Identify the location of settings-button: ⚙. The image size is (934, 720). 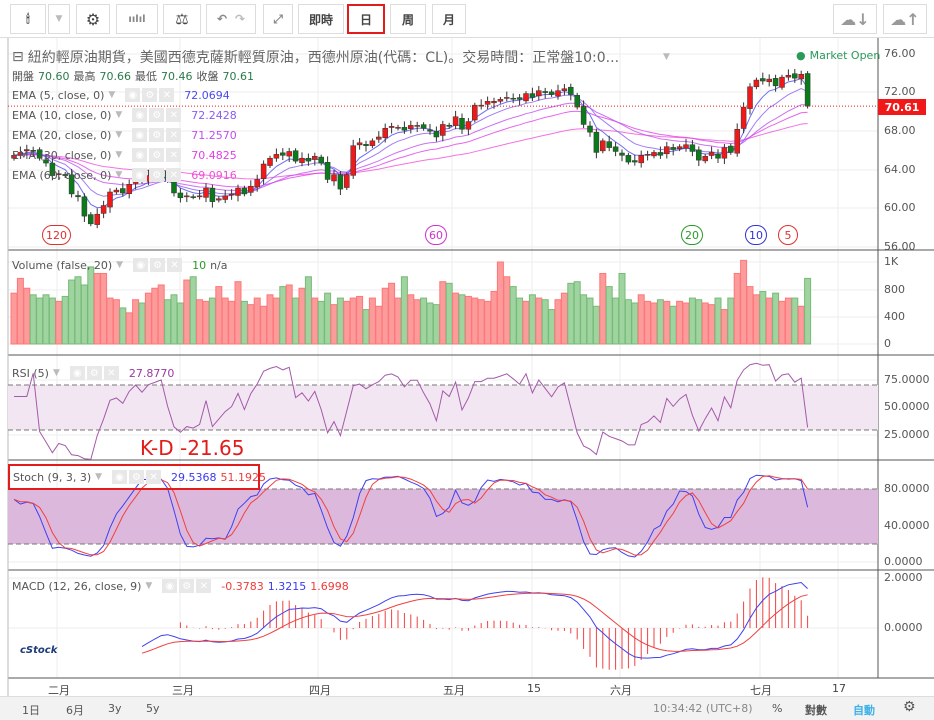
(93, 19).